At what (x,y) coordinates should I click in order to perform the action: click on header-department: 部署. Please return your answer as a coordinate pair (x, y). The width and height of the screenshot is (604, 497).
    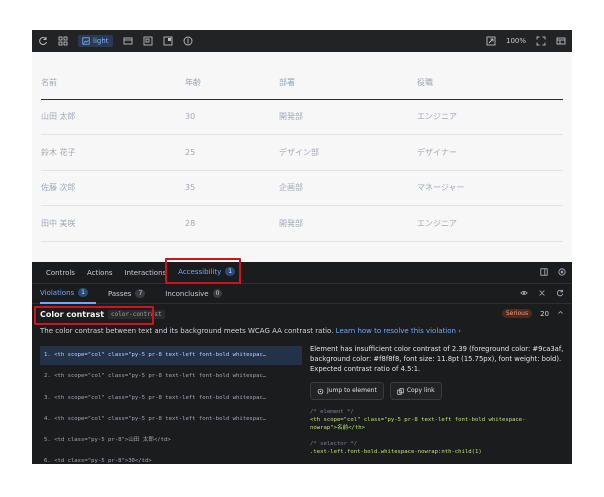
    Looking at the image, I should click on (348, 83).